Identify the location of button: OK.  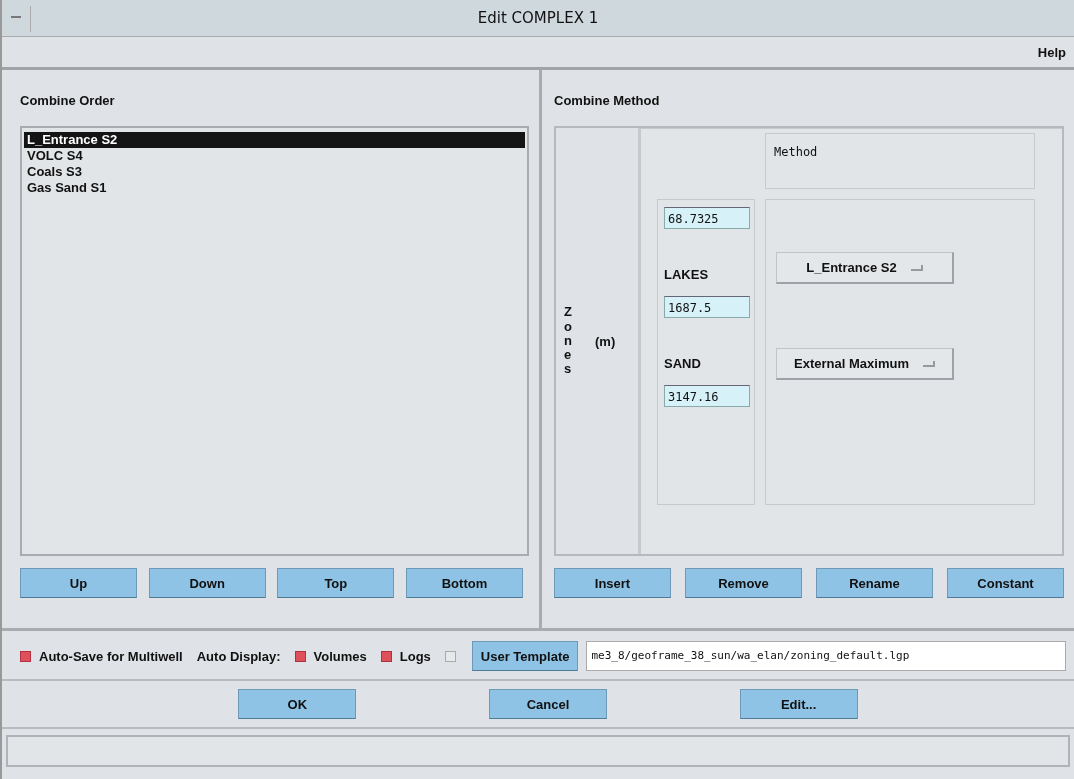
(297, 704).